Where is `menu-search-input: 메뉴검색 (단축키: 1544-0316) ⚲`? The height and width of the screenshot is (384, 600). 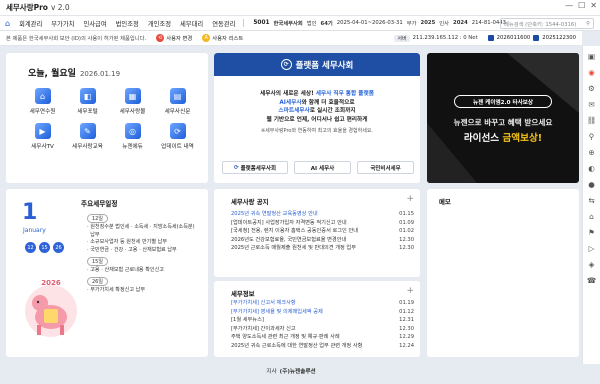
menu-search-input: 메뉴검색 (단축키: 1544-0316) ⚲ is located at coordinates (547, 23).